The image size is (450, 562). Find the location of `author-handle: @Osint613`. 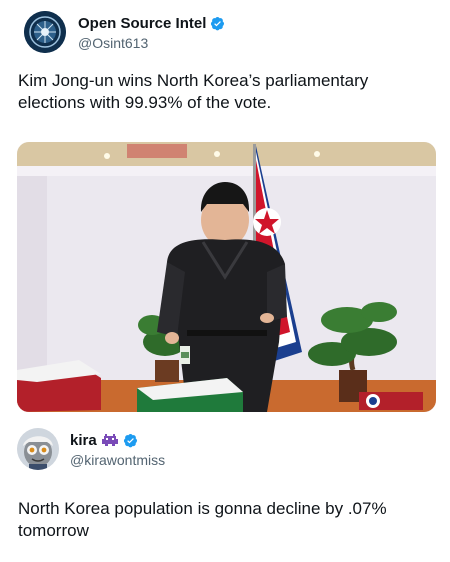

author-handle: @Osint613 is located at coordinates (113, 43).